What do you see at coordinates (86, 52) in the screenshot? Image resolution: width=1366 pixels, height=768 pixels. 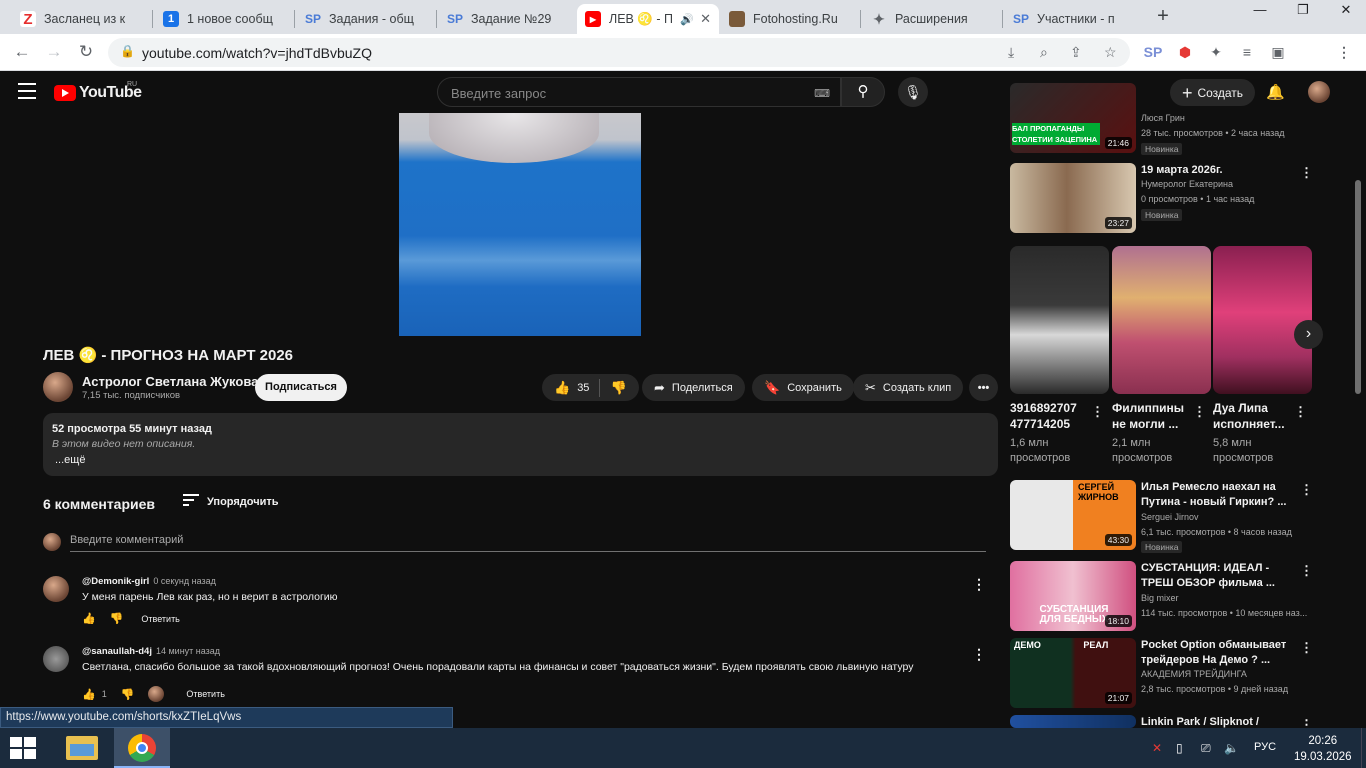 I see `reload-icon: ↻` at bounding box center [86, 52].